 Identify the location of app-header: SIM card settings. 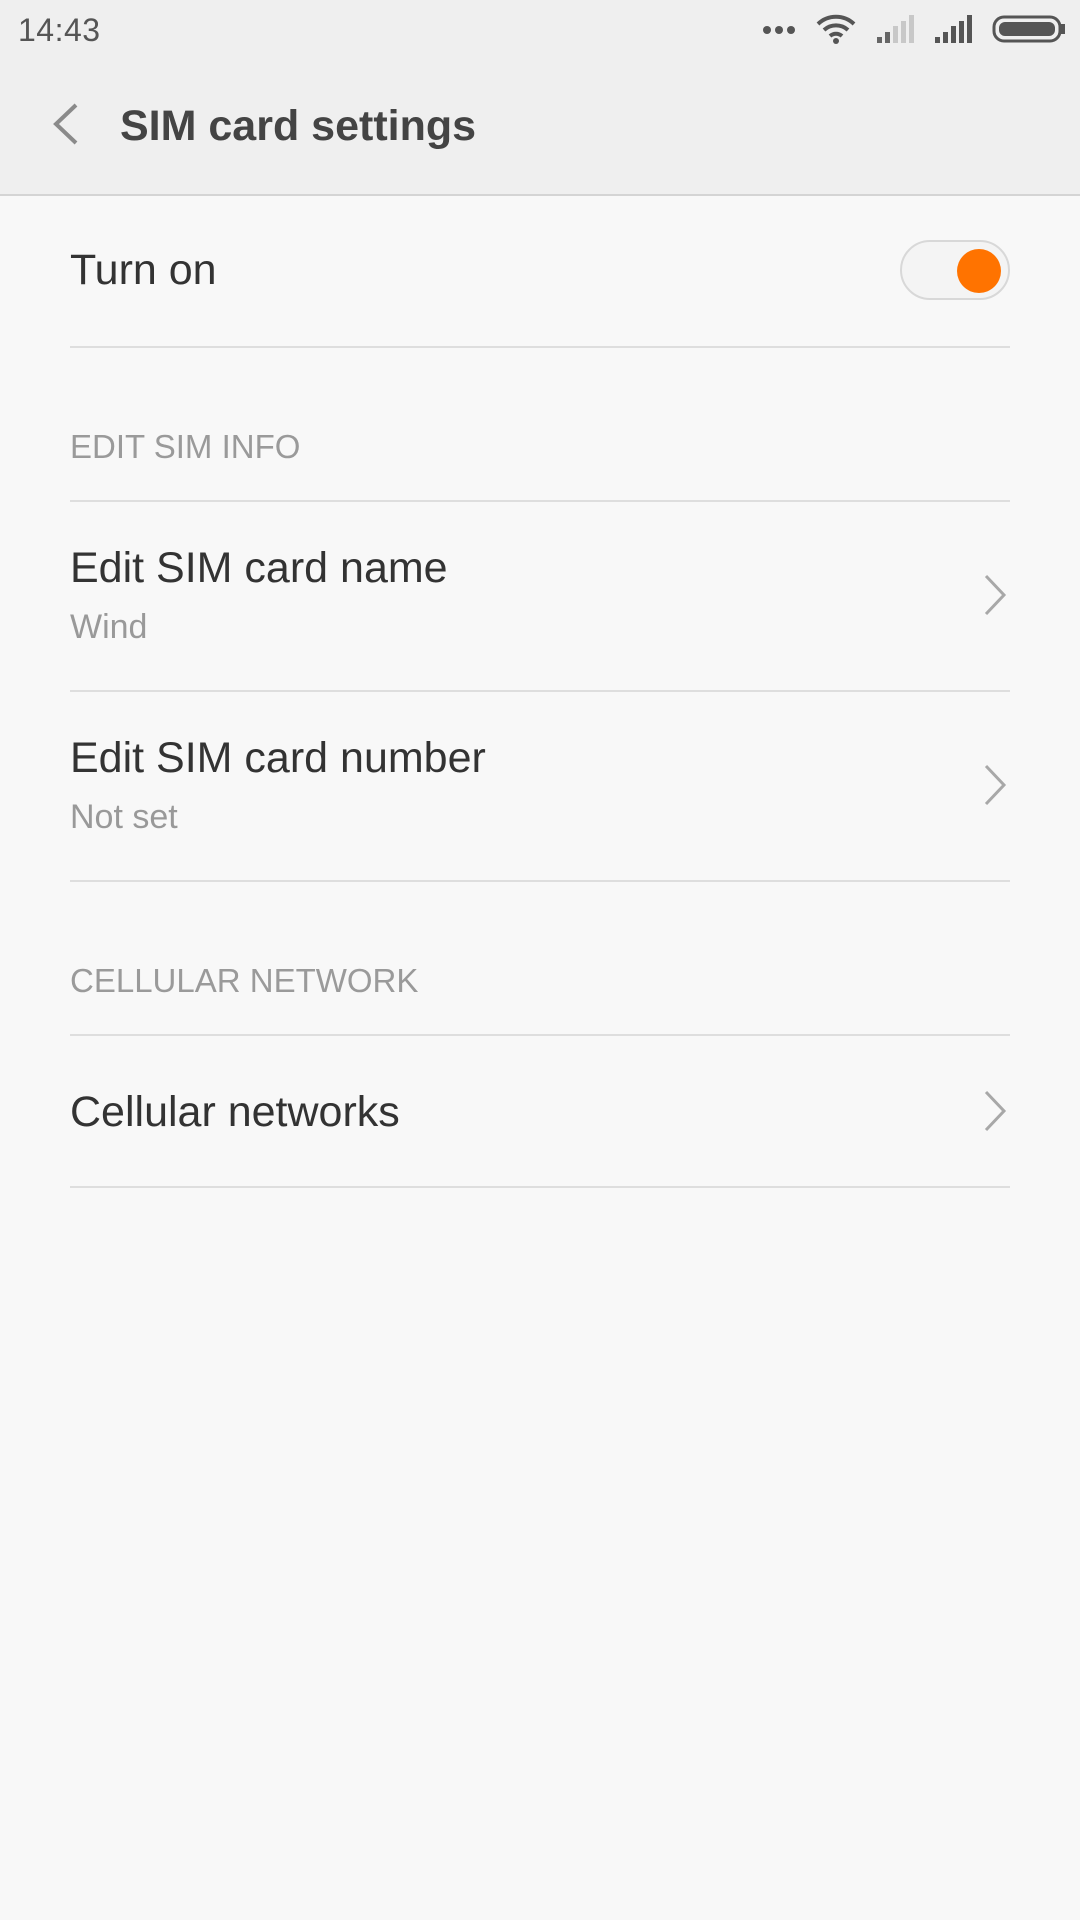
(540, 129).